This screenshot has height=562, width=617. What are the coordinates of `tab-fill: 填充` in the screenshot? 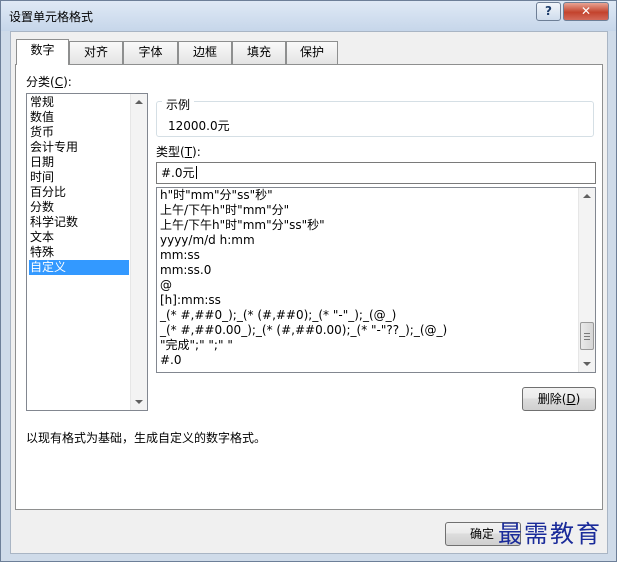 It's located at (259, 52).